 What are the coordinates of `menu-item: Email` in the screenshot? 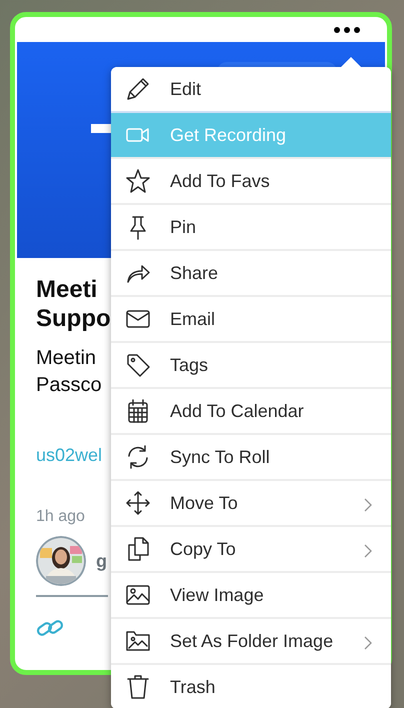 It's located at (251, 320).